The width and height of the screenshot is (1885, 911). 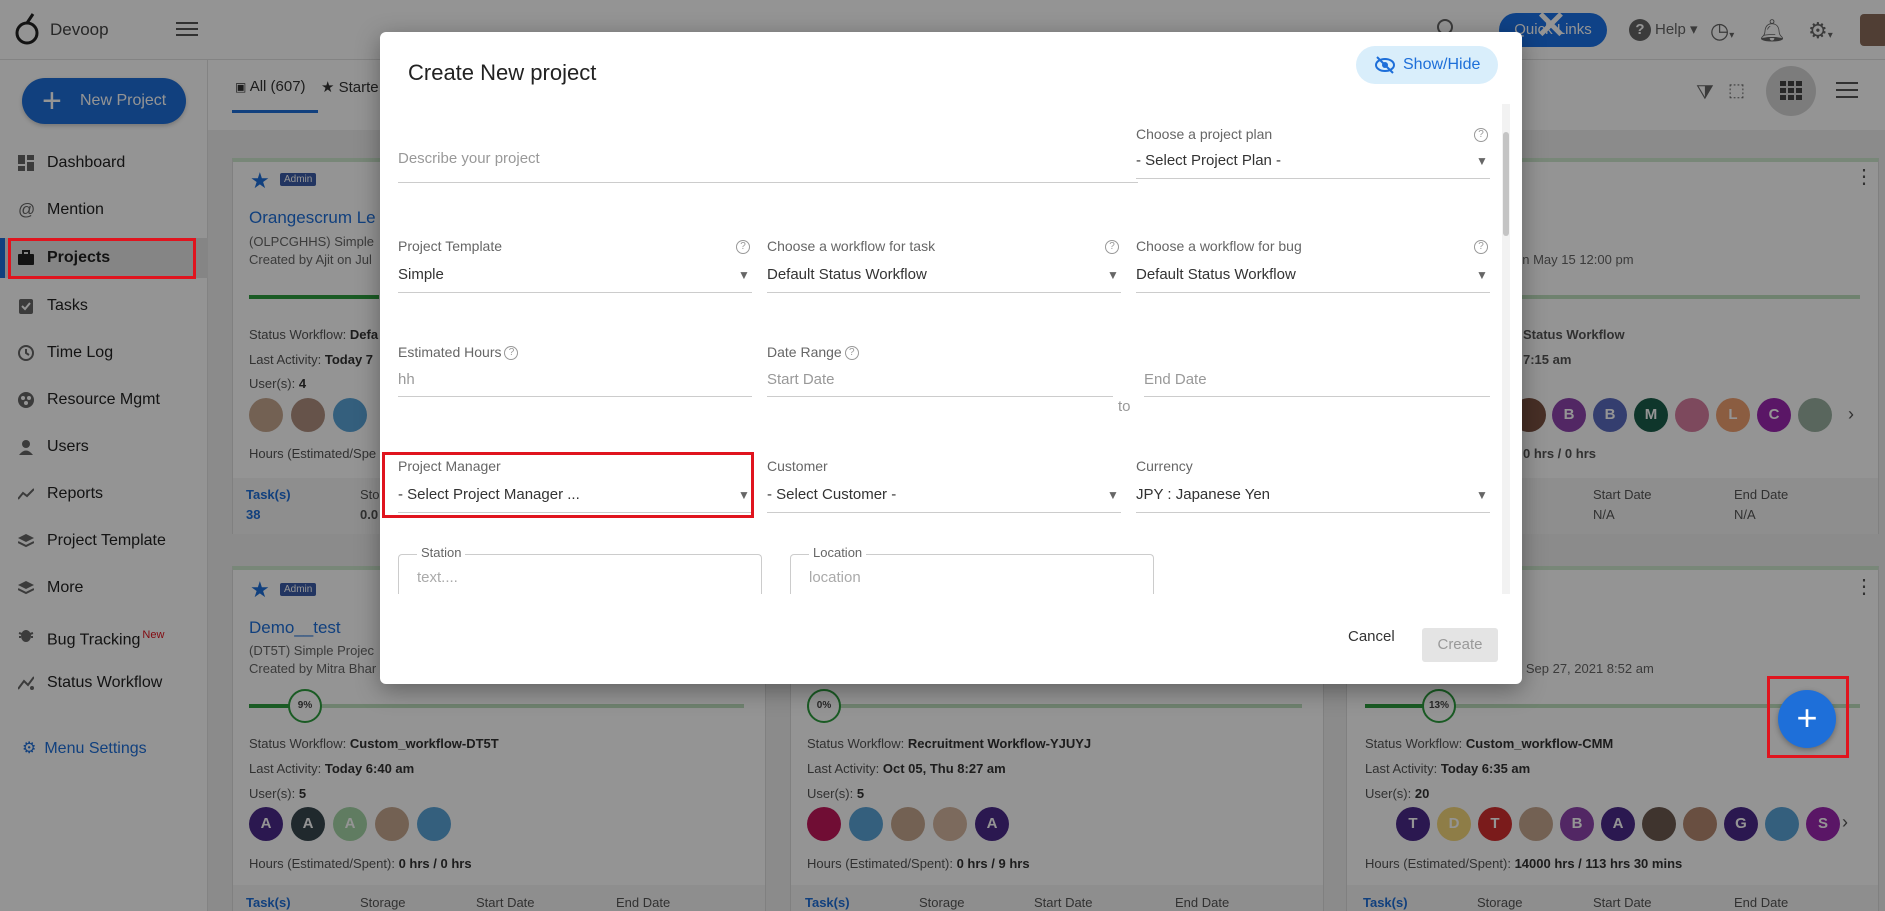 I want to click on customer-value: - Select Customer -, so click(x=831, y=494).